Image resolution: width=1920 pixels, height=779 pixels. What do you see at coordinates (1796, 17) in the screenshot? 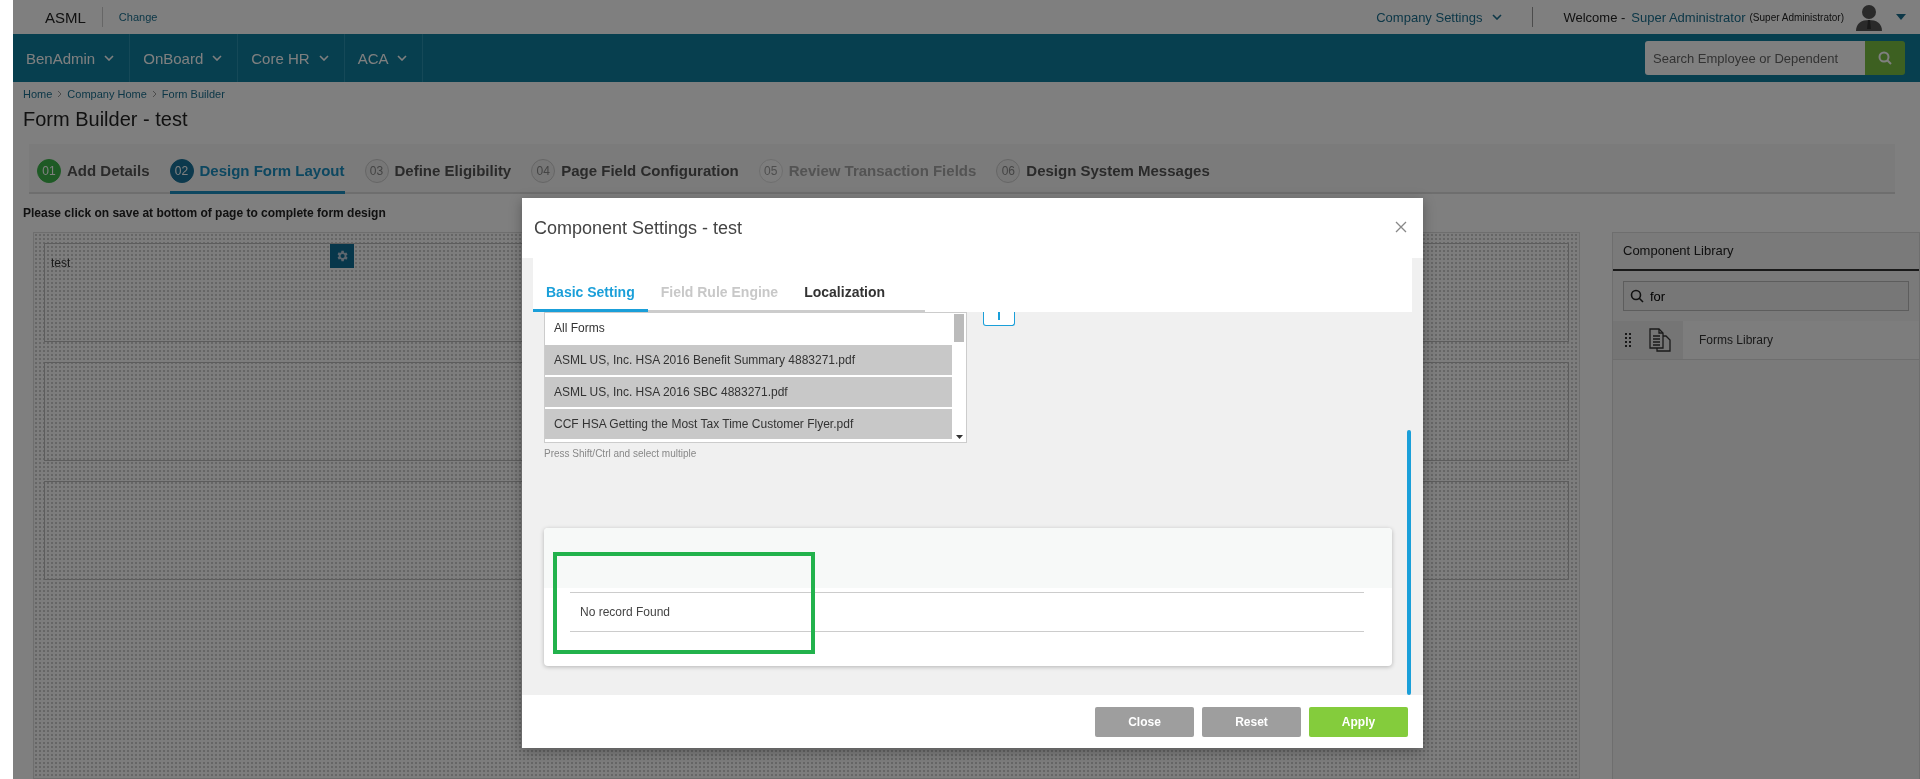
I see `user-role: (Super Administrator)` at bounding box center [1796, 17].